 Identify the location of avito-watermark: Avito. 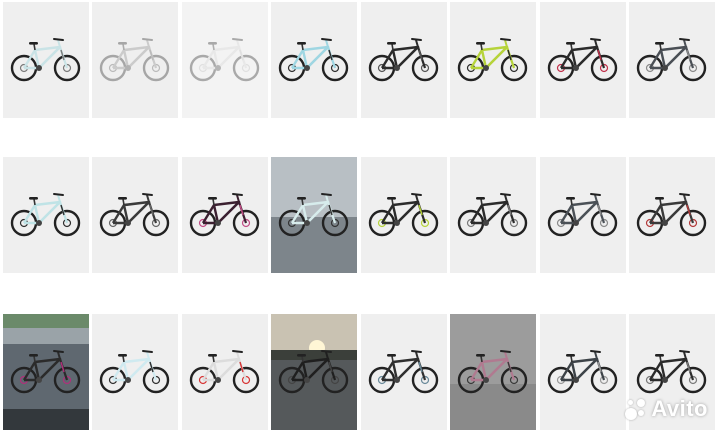
(666, 409).